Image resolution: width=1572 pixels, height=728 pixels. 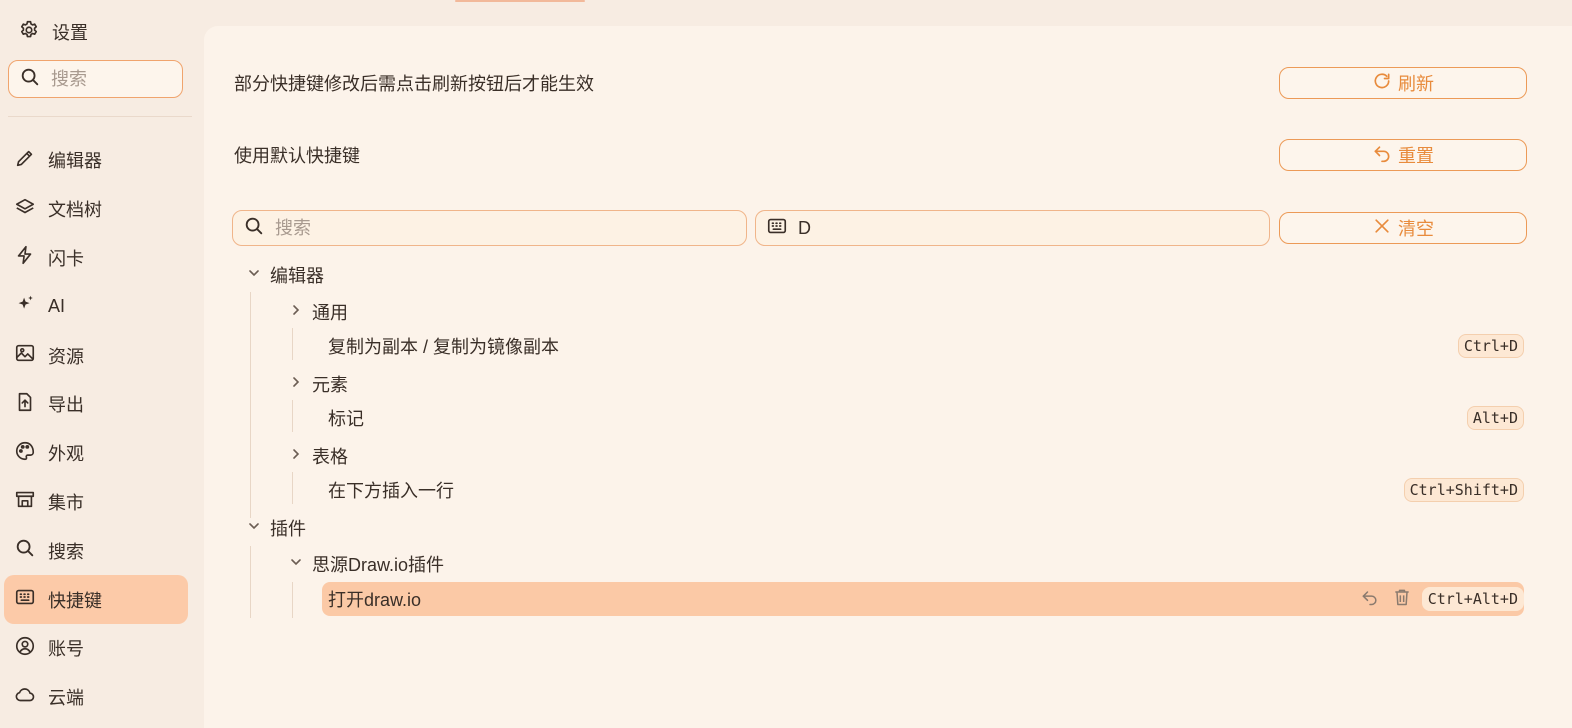 I want to click on sidebar-item-label: 云端, so click(x=66, y=698).